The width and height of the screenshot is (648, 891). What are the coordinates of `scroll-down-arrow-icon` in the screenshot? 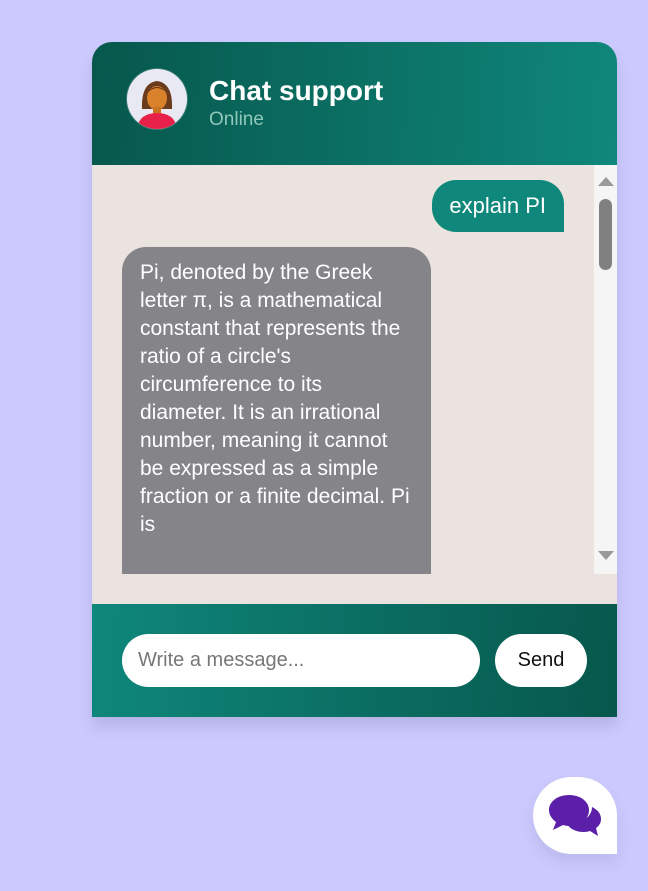 It's located at (606, 555).